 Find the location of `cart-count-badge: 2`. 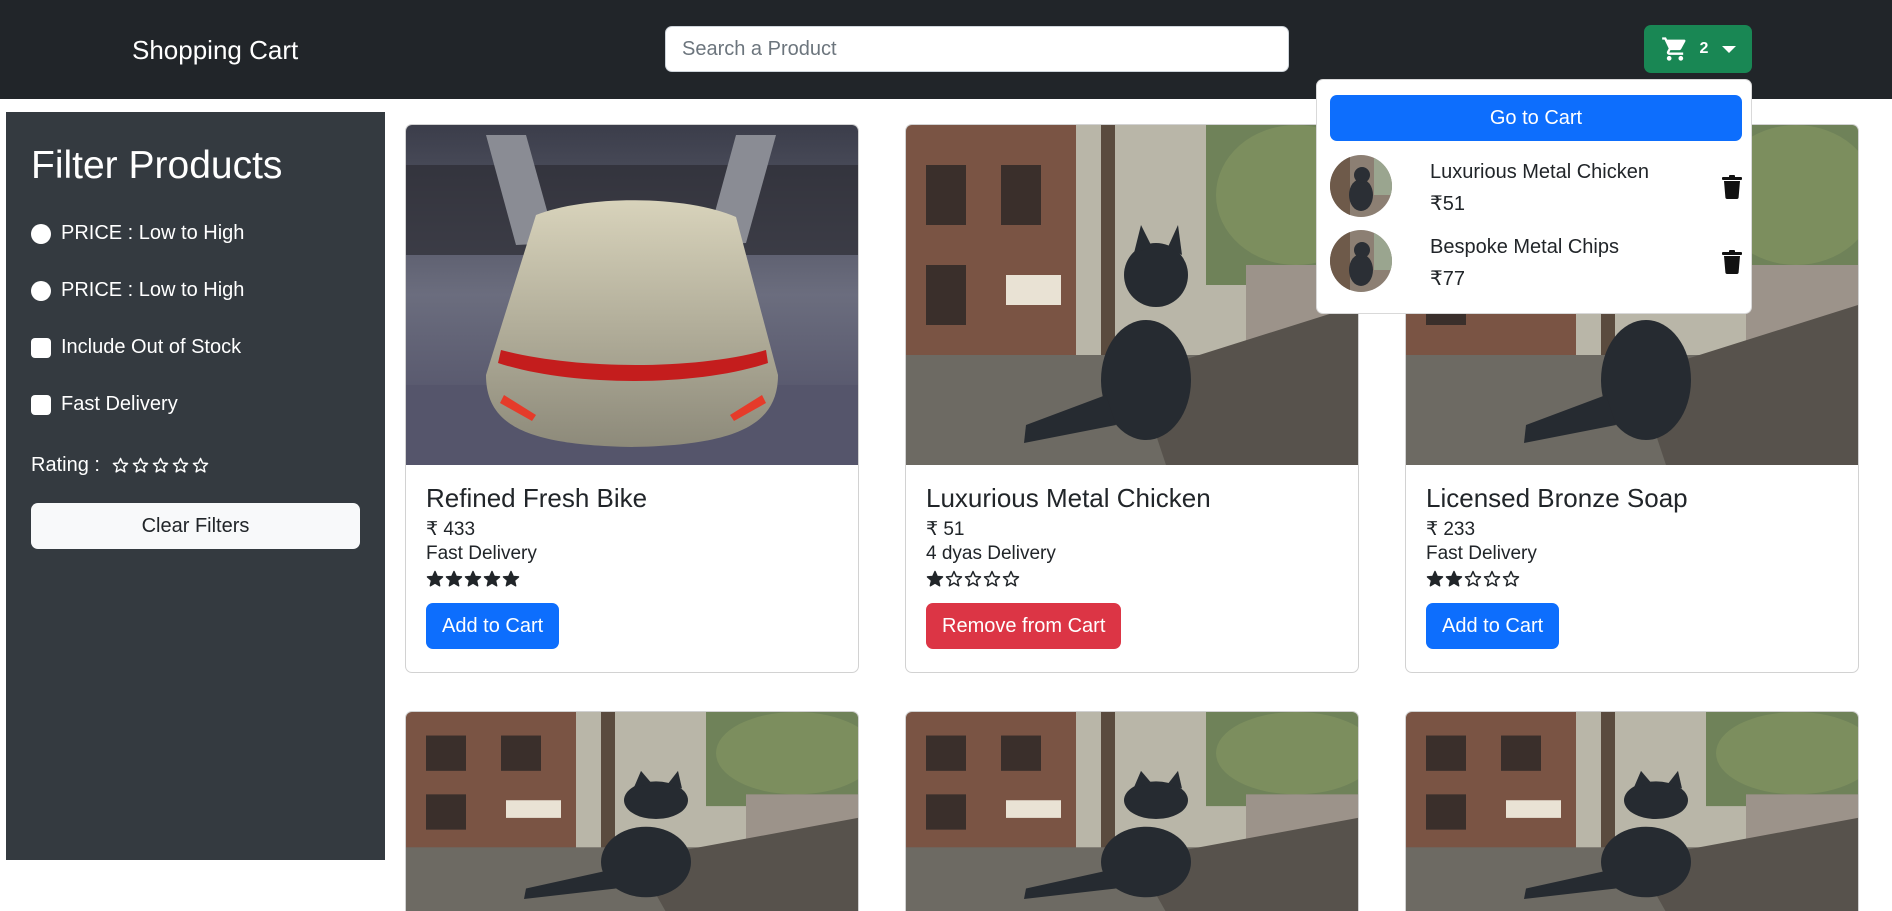

cart-count-badge: 2 is located at coordinates (1704, 48).